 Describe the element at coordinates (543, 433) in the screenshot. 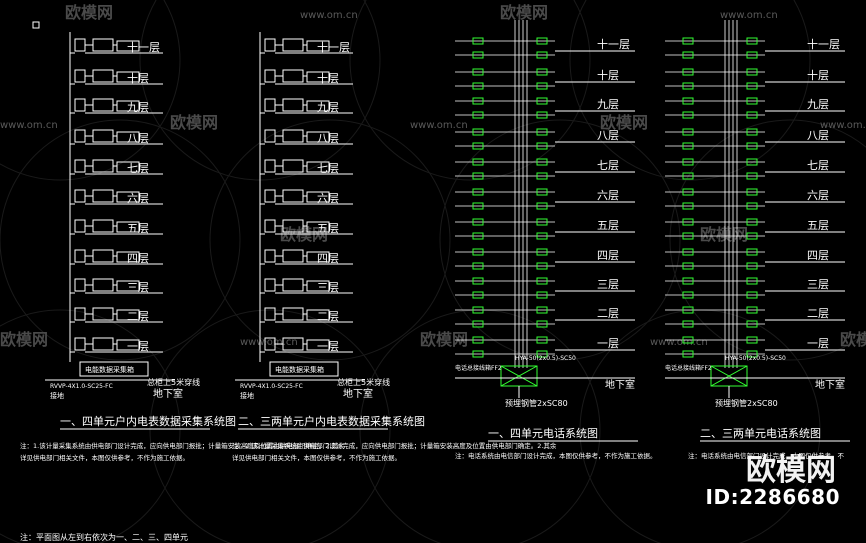

I see `panel-title: 一、四单元电话系统图` at that location.